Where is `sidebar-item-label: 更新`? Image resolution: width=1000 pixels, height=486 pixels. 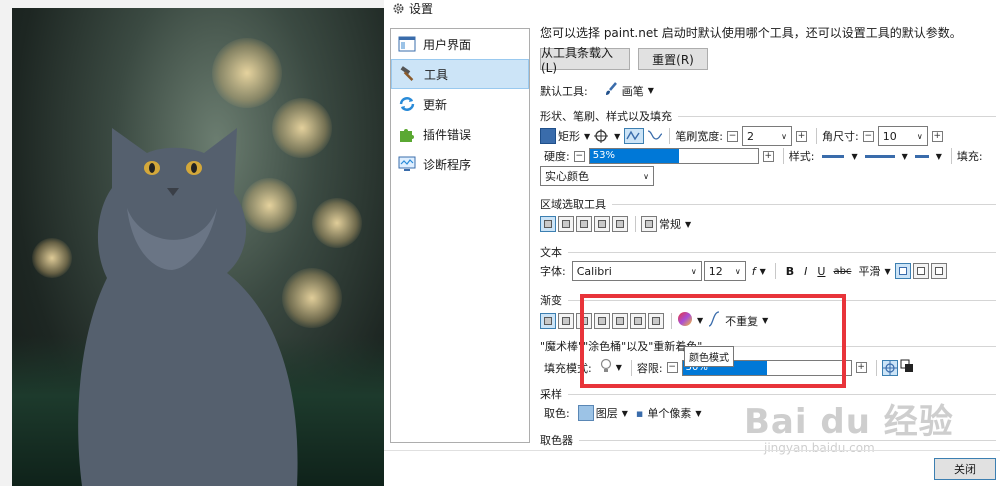
sidebar-item-label: 更新 is located at coordinates (435, 104).